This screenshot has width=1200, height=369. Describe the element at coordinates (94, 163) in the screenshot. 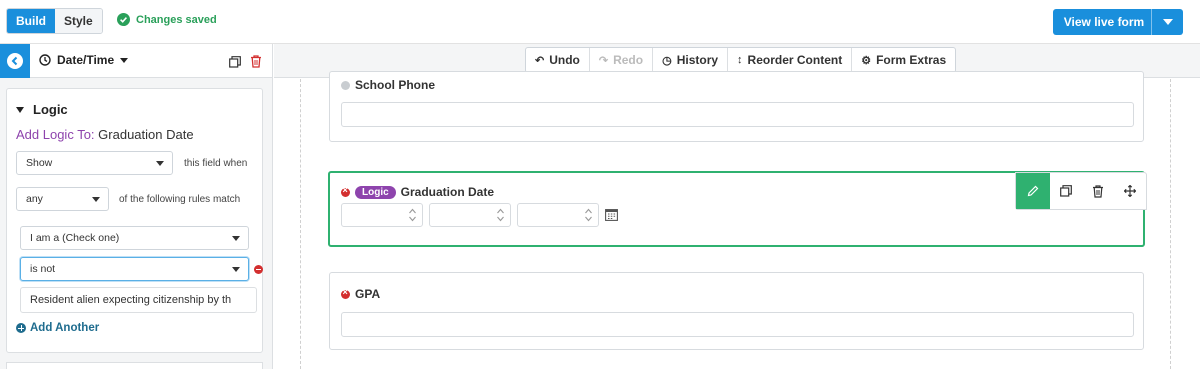

I see `action-select: Show` at that location.